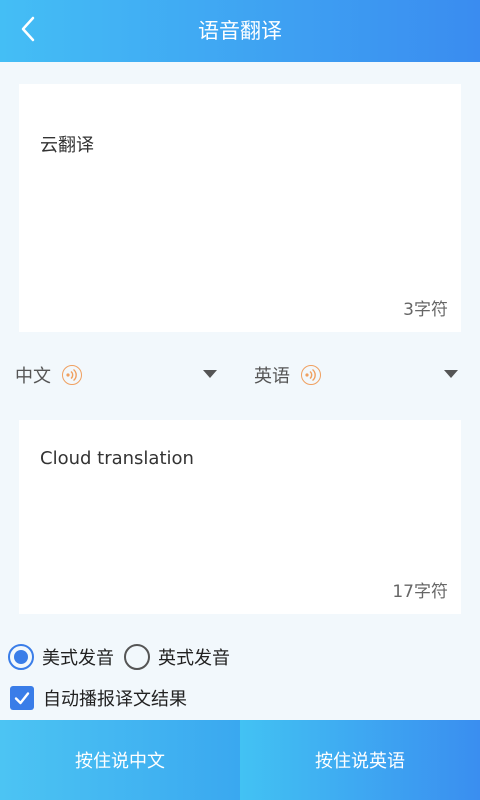  Describe the element at coordinates (240, 144) in the screenshot. I see `source-text: 云翻译` at that location.